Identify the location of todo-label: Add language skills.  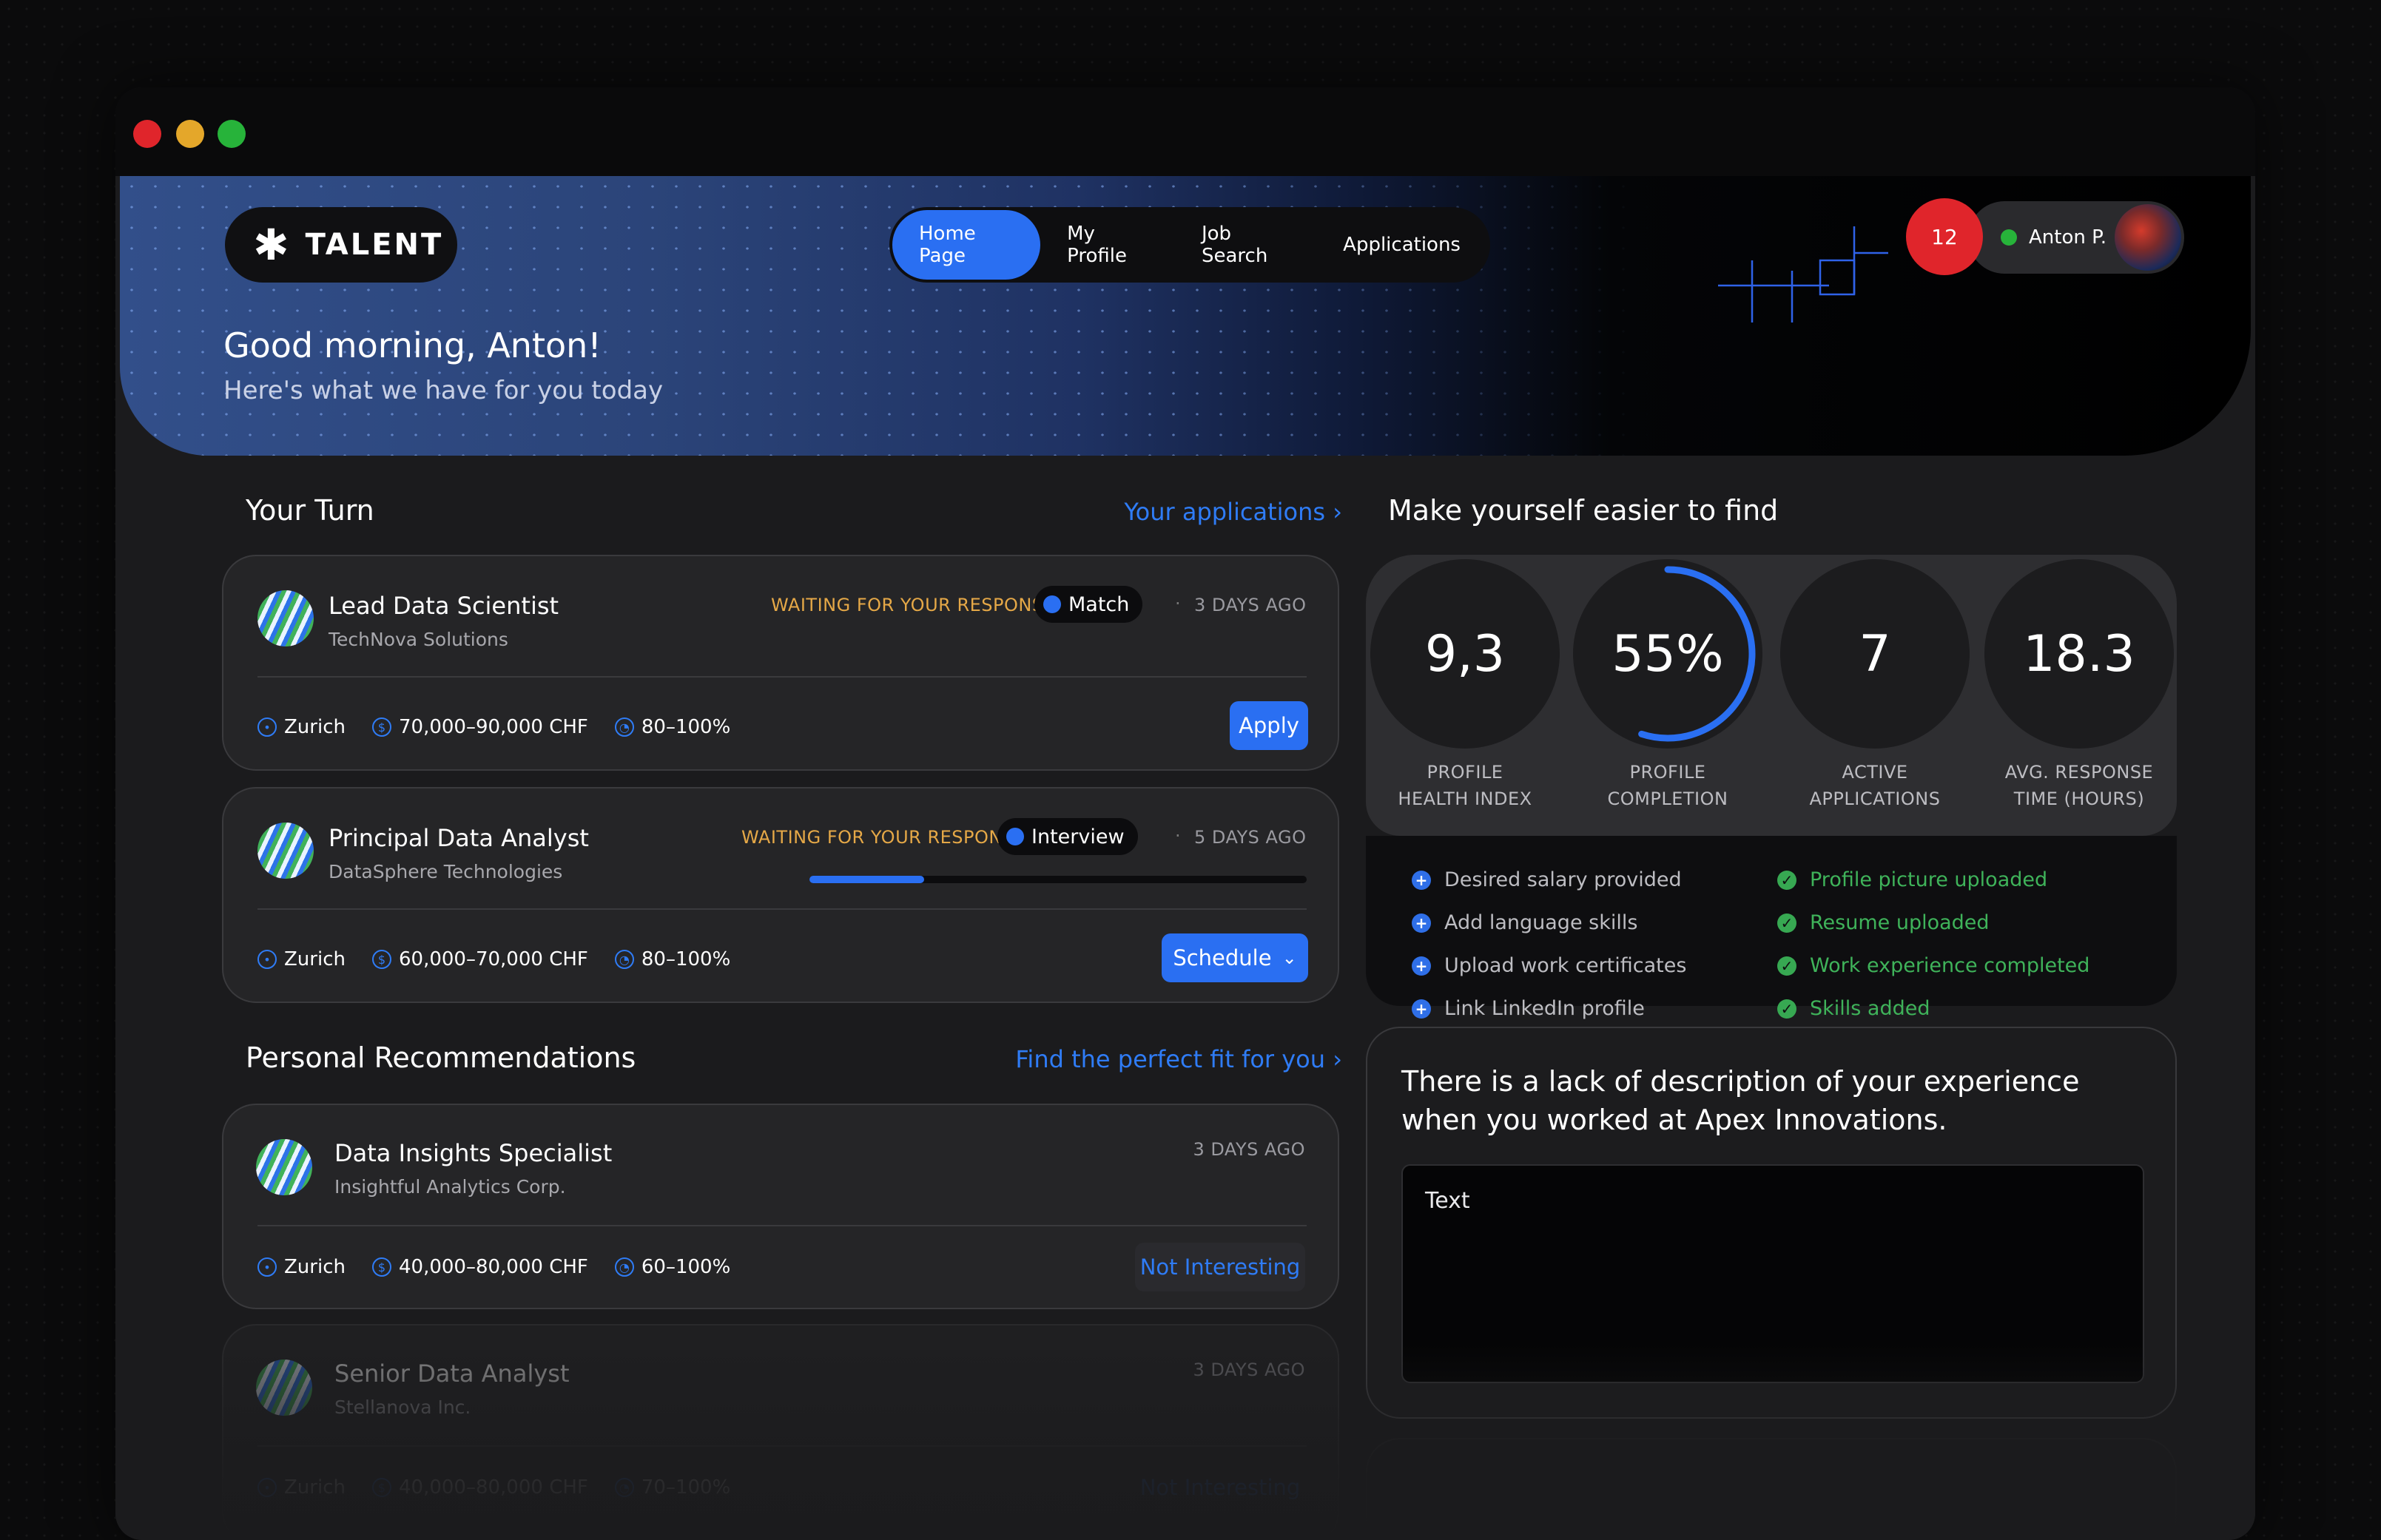
(1541, 922).